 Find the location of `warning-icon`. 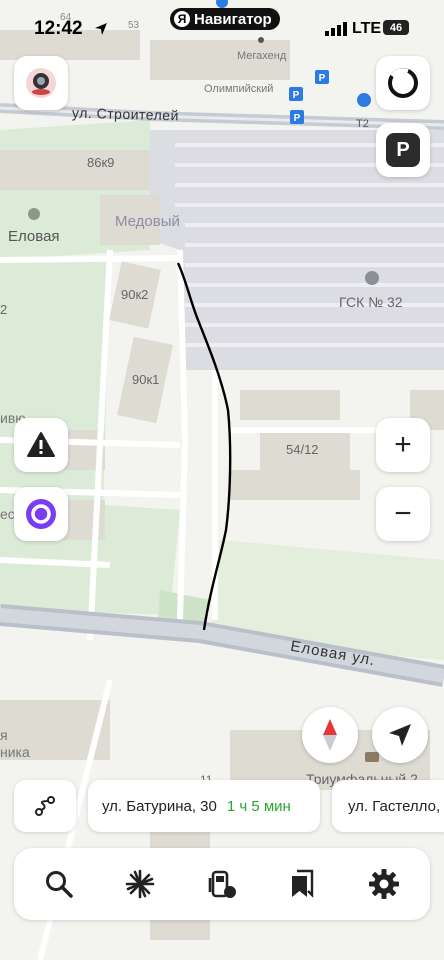

warning-icon is located at coordinates (41, 444).